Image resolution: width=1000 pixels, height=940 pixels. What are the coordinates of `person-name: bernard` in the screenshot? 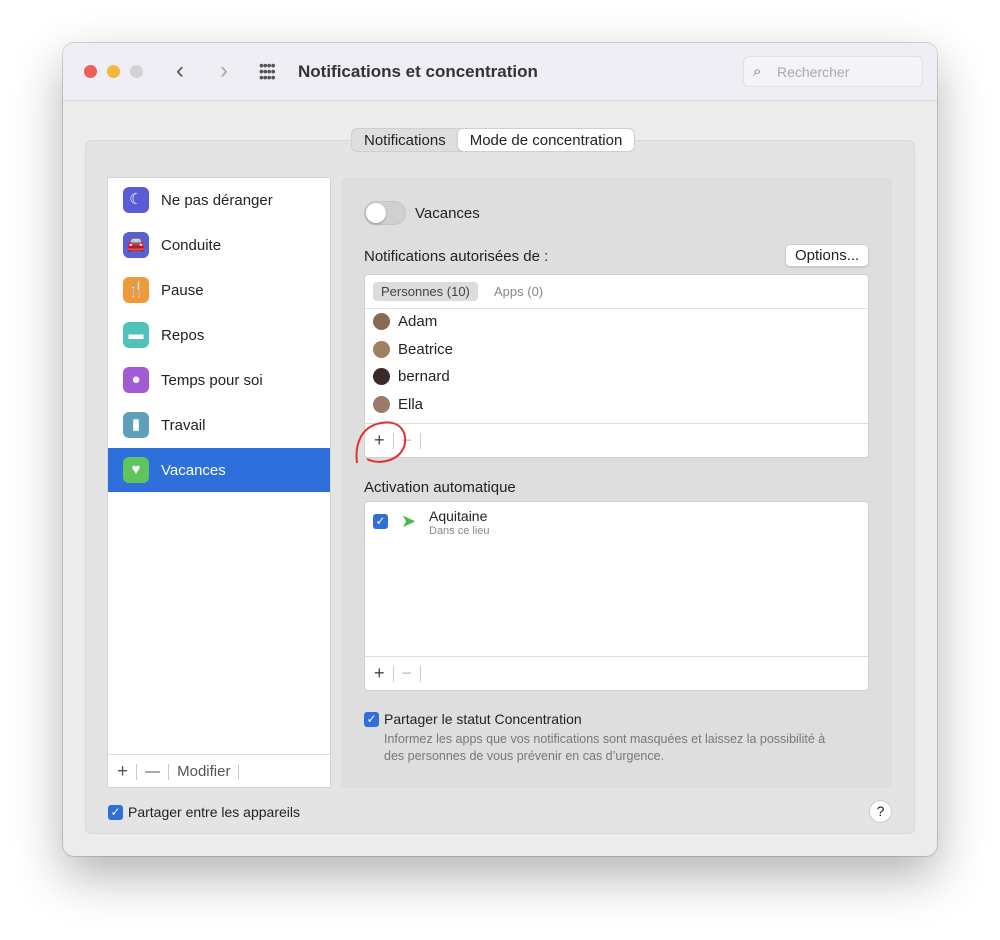 It's located at (424, 376).